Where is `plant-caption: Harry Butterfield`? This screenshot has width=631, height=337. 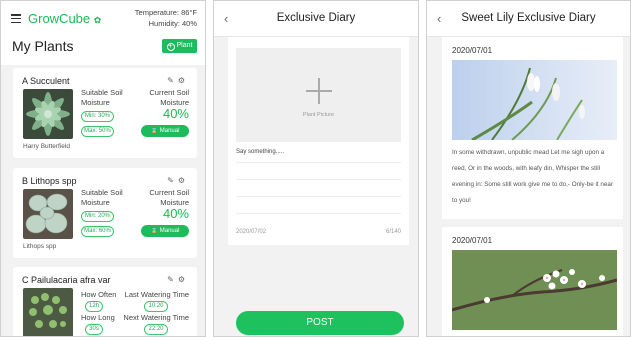 plant-caption: Harry Butterfield is located at coordinates (46, 146).